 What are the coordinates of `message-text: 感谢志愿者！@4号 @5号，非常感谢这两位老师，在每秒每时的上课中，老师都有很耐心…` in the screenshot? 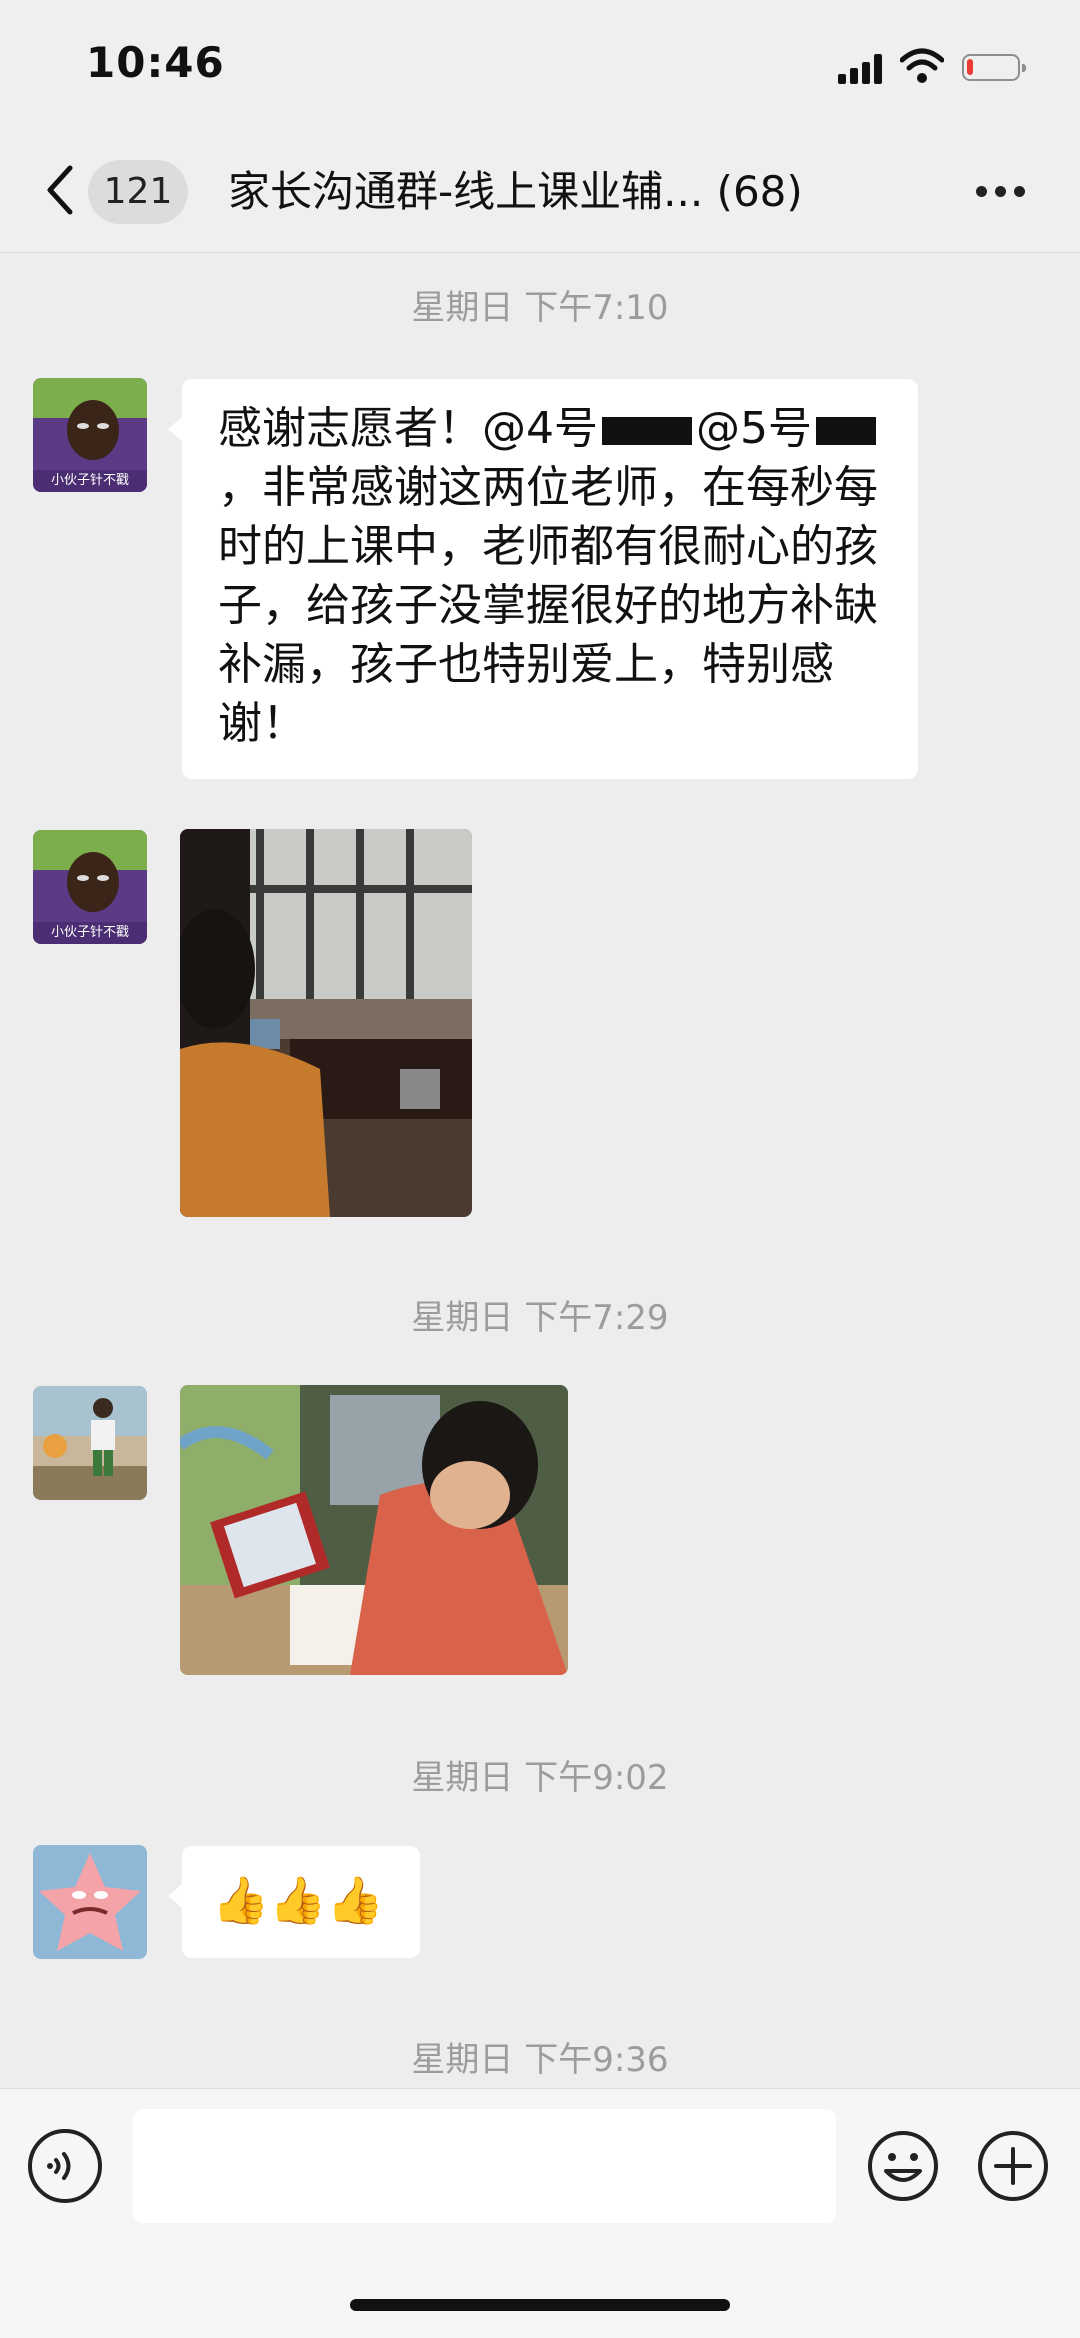 It's located at (548, 576).